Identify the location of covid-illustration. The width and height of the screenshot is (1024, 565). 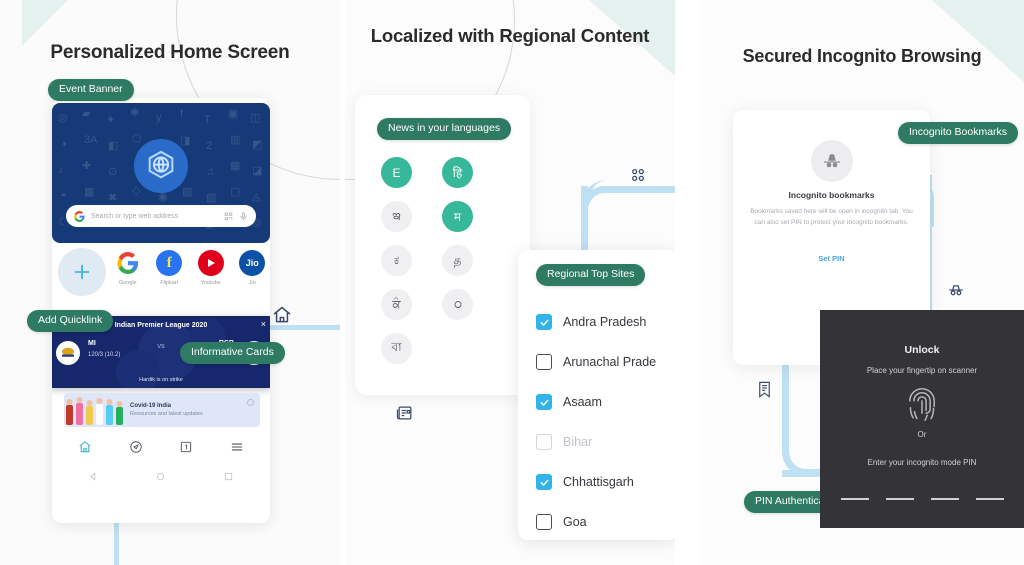
(95, 410).